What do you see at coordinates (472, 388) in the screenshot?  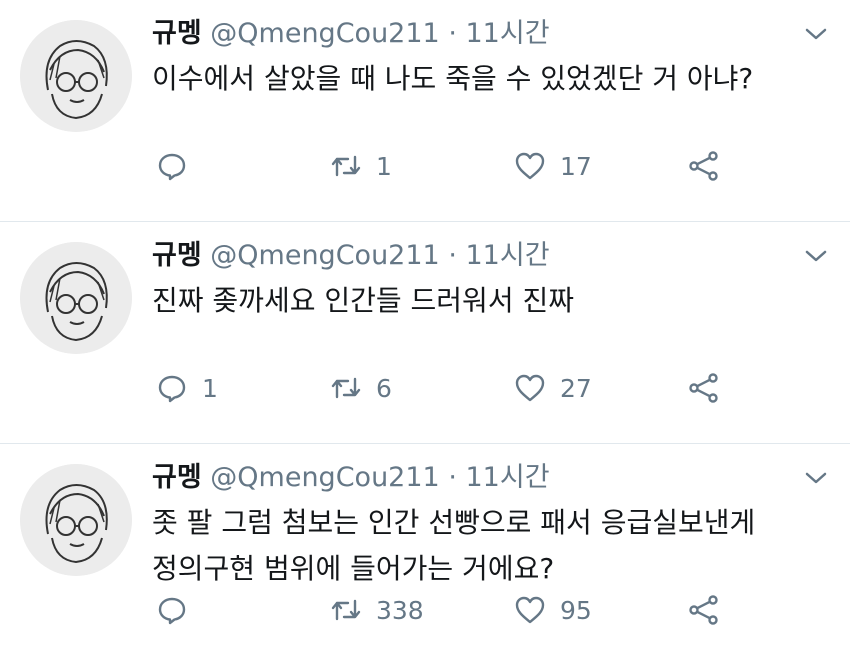 I see `tweet-actions: 1 6 27` at bounding box center [472, 388].